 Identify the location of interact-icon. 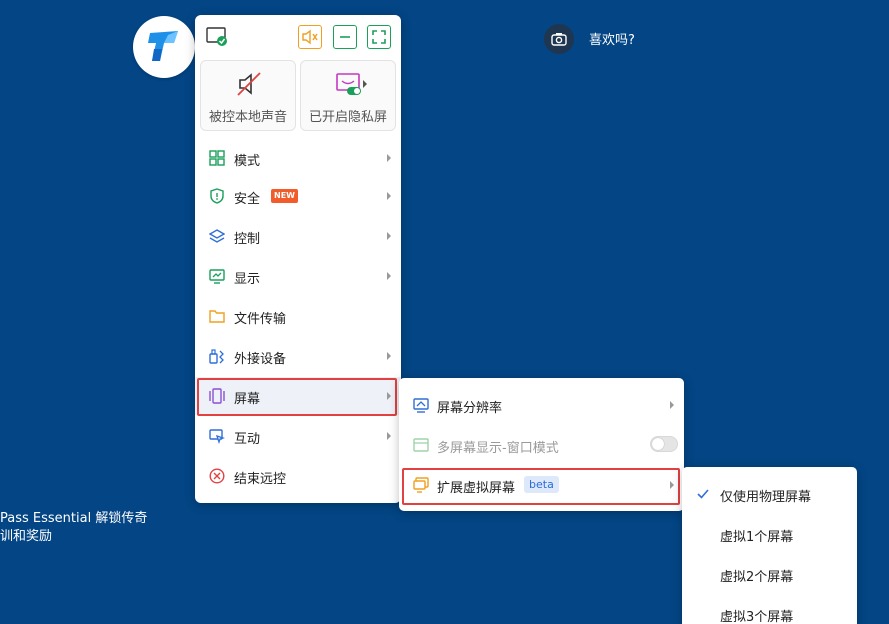
(217, 436).